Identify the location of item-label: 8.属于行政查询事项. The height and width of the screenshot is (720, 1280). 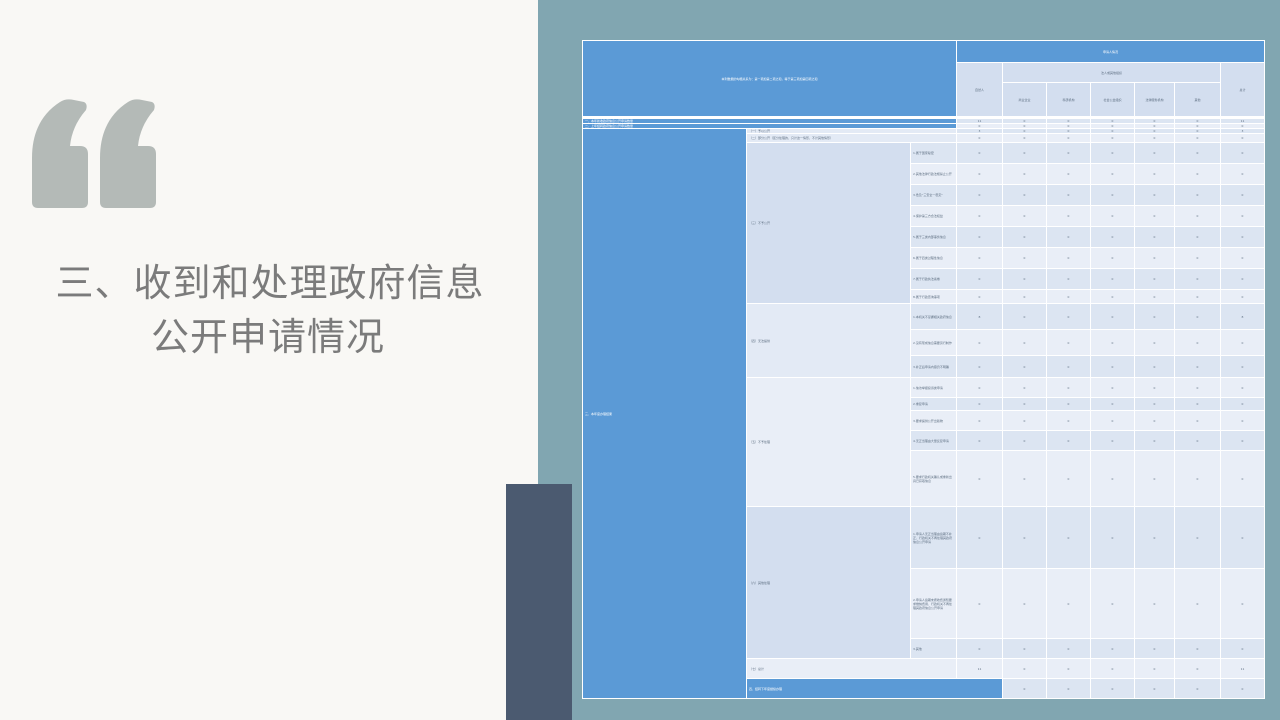
(933, 296).